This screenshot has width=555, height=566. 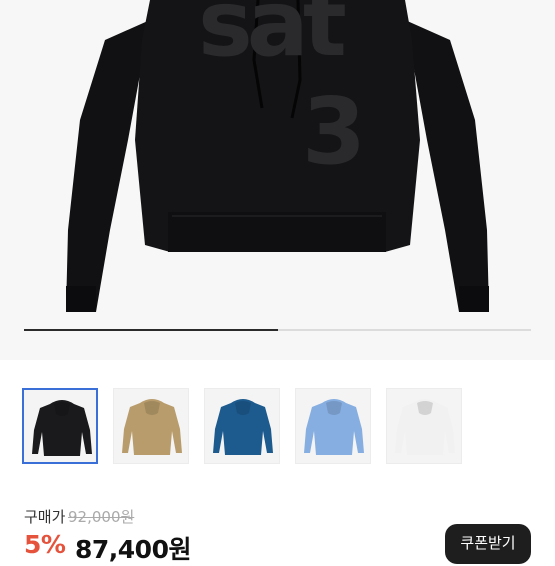 I want to click on color-thumbnail-navy-blue, so click(x=242, y=426).